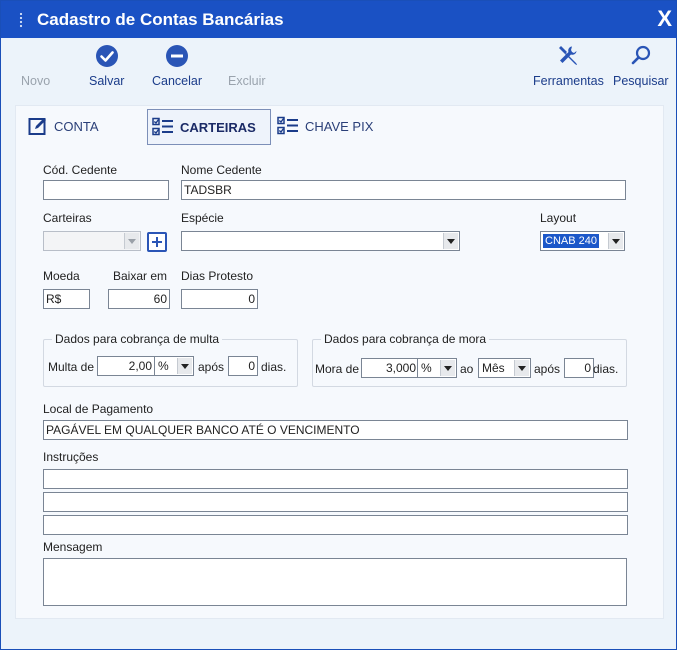 Image resolution: width=677 pixels, height=650 pixels. I want to click on excluir-icon, so click(247, 56).